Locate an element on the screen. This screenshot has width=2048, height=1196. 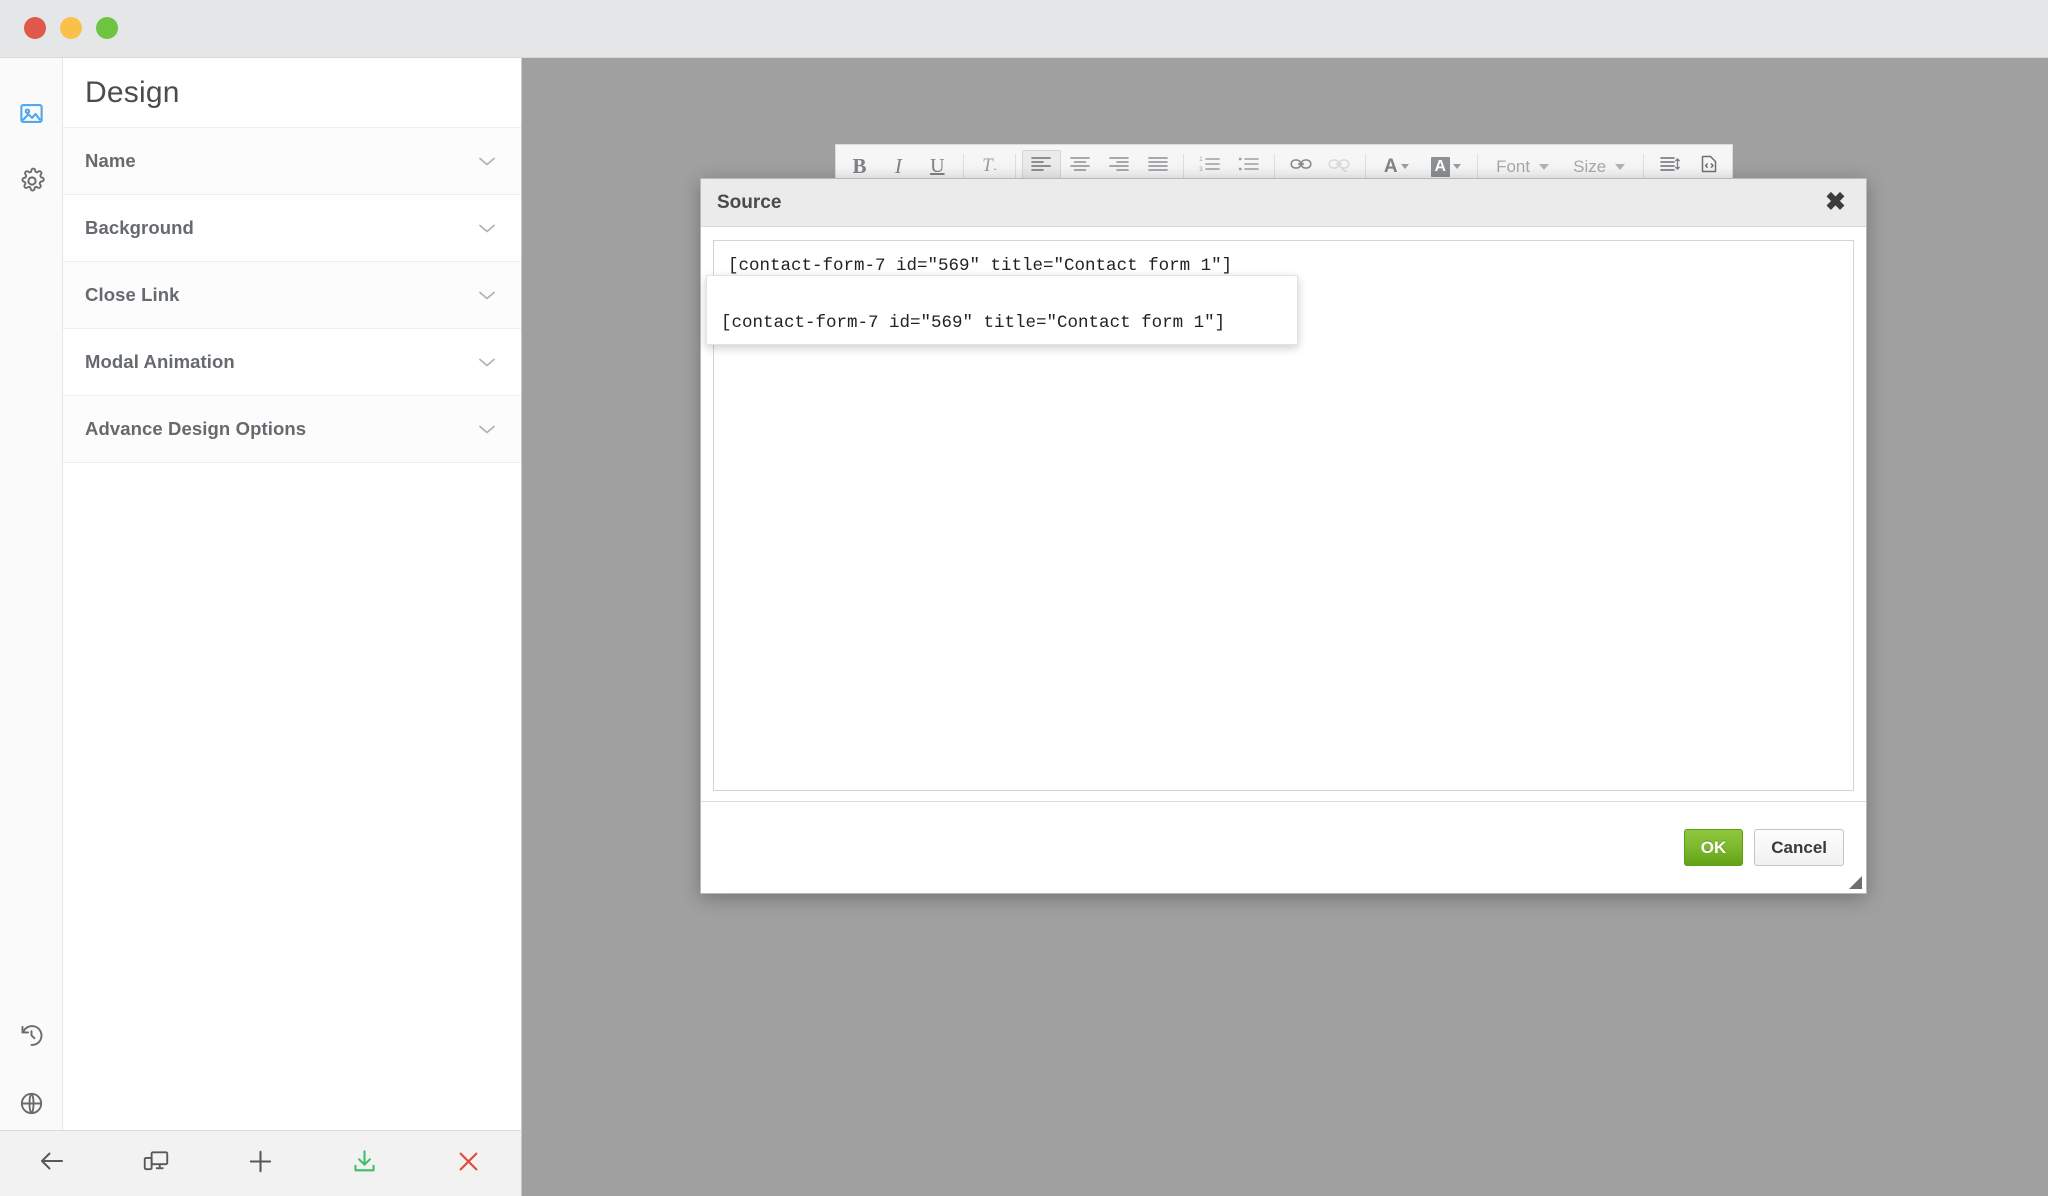
plus-icon is located at coordinates (260, 1164).